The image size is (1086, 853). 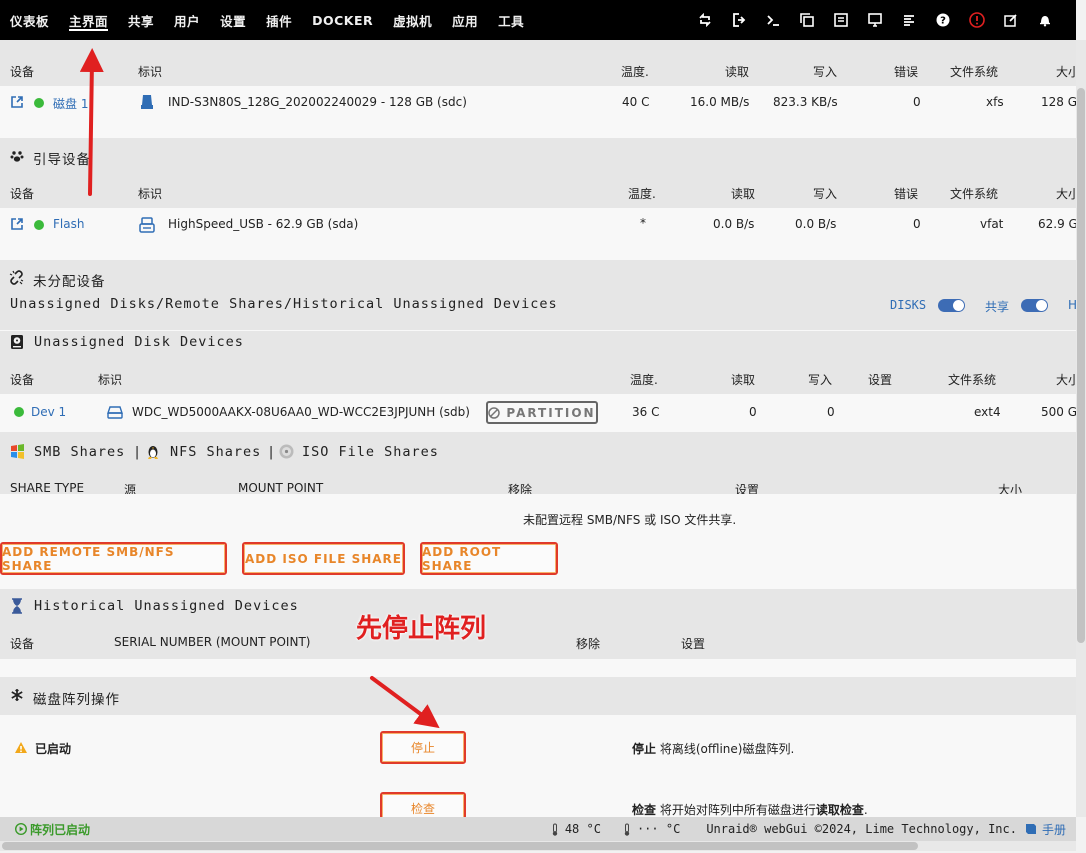 I want to click on boot-col-device: 设备, so click(x=22, y=194).